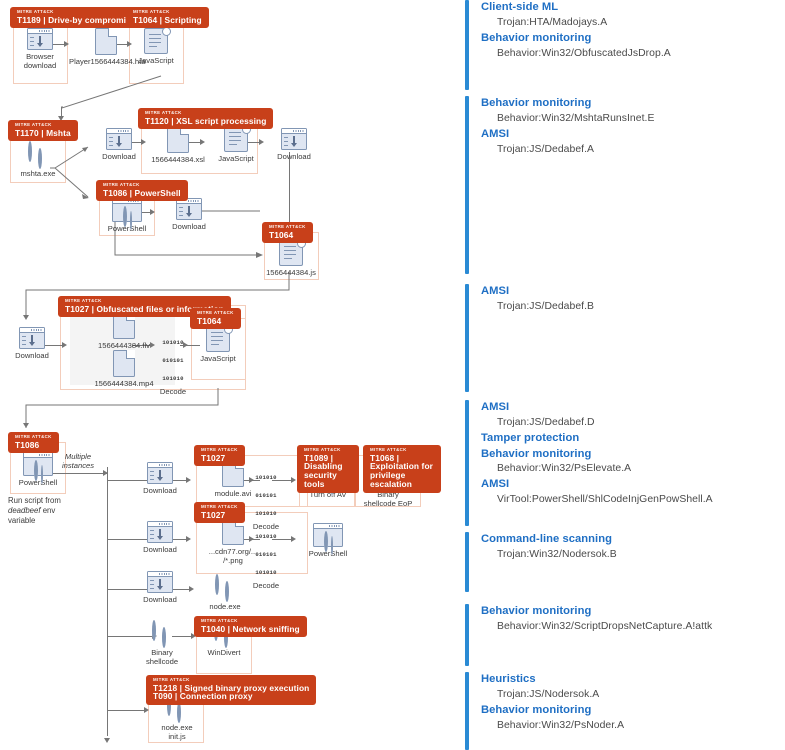 The width and height of the screenshot is (785, 750). I want to click on run-script-line4: variable, so click(22, 521).